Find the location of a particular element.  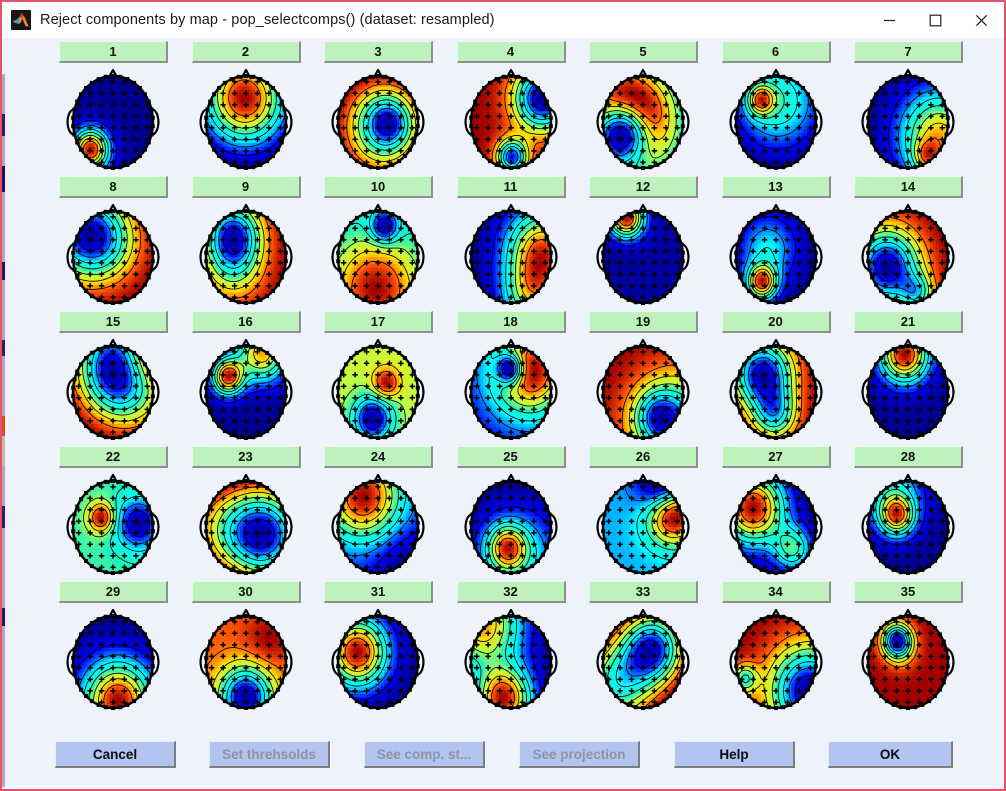

component-cell: 8 is located at coordinates (123, 243).